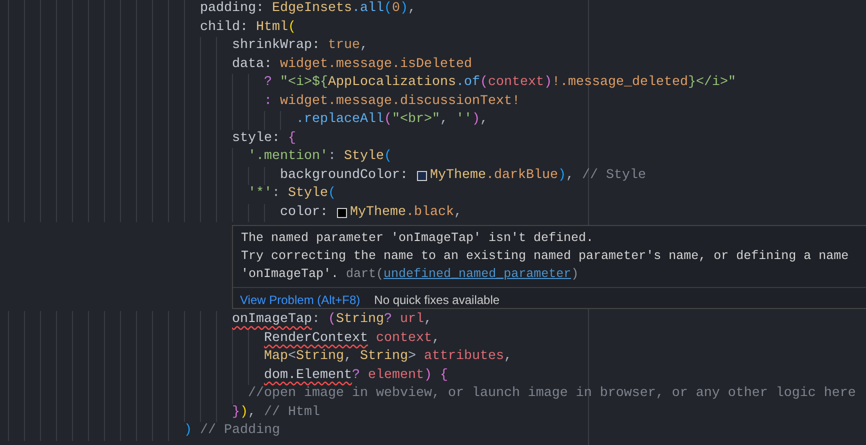  Describe the element at coordinates (239, 431) in the screenshot. I see `code-token: // Padding` at that location.